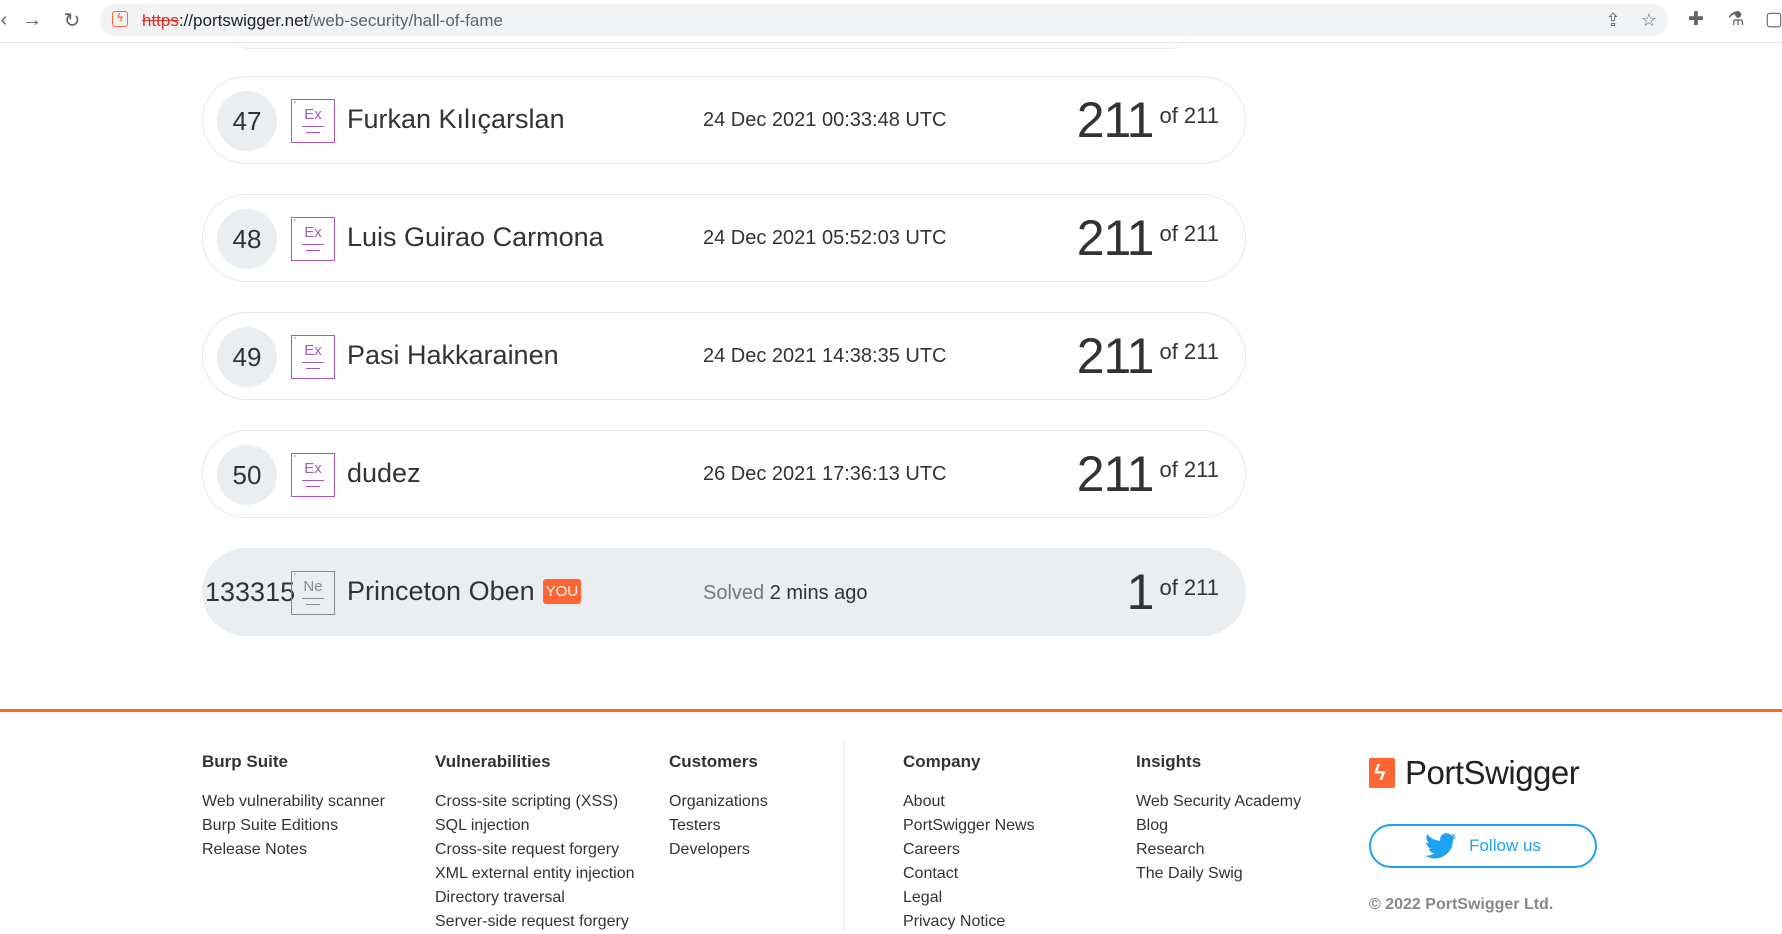 Image resolution: width=1782 pixels, height=934 pixels. I want to click on footer-link: Research, so click(1218, 850).